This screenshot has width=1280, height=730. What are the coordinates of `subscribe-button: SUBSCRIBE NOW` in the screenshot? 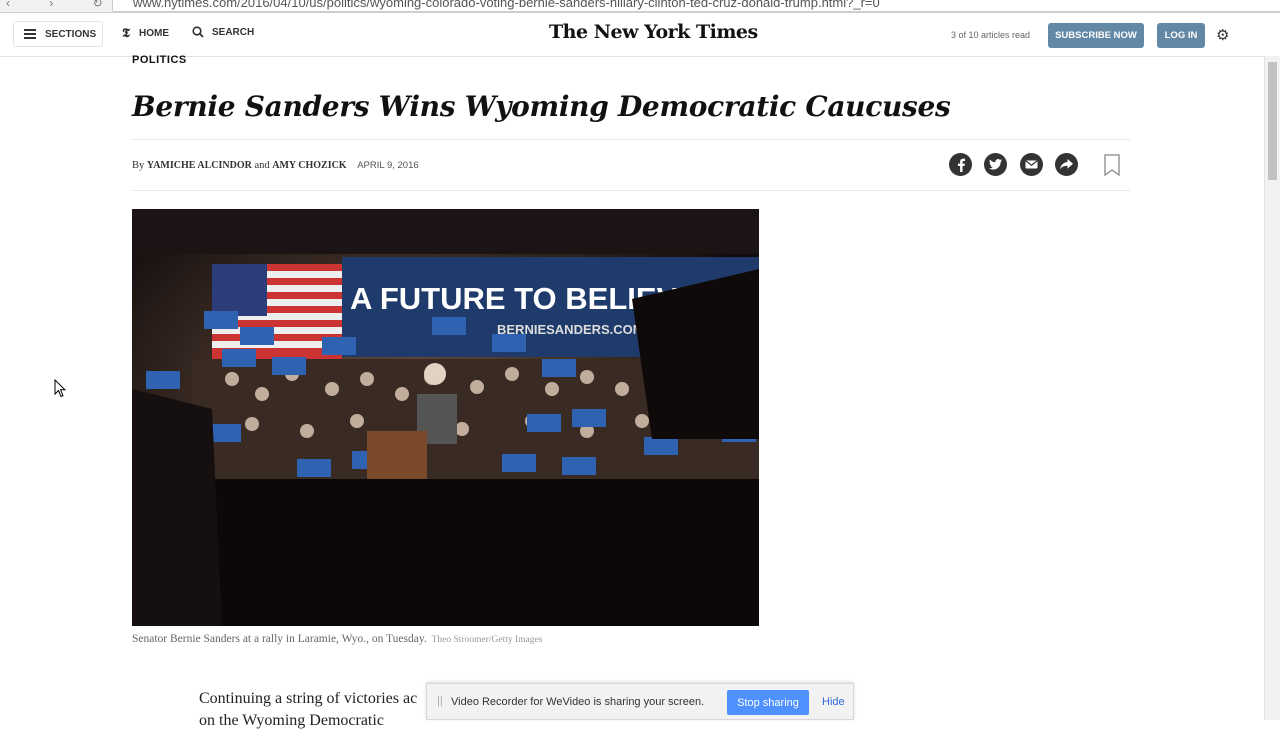 It's located at (1096, 35).